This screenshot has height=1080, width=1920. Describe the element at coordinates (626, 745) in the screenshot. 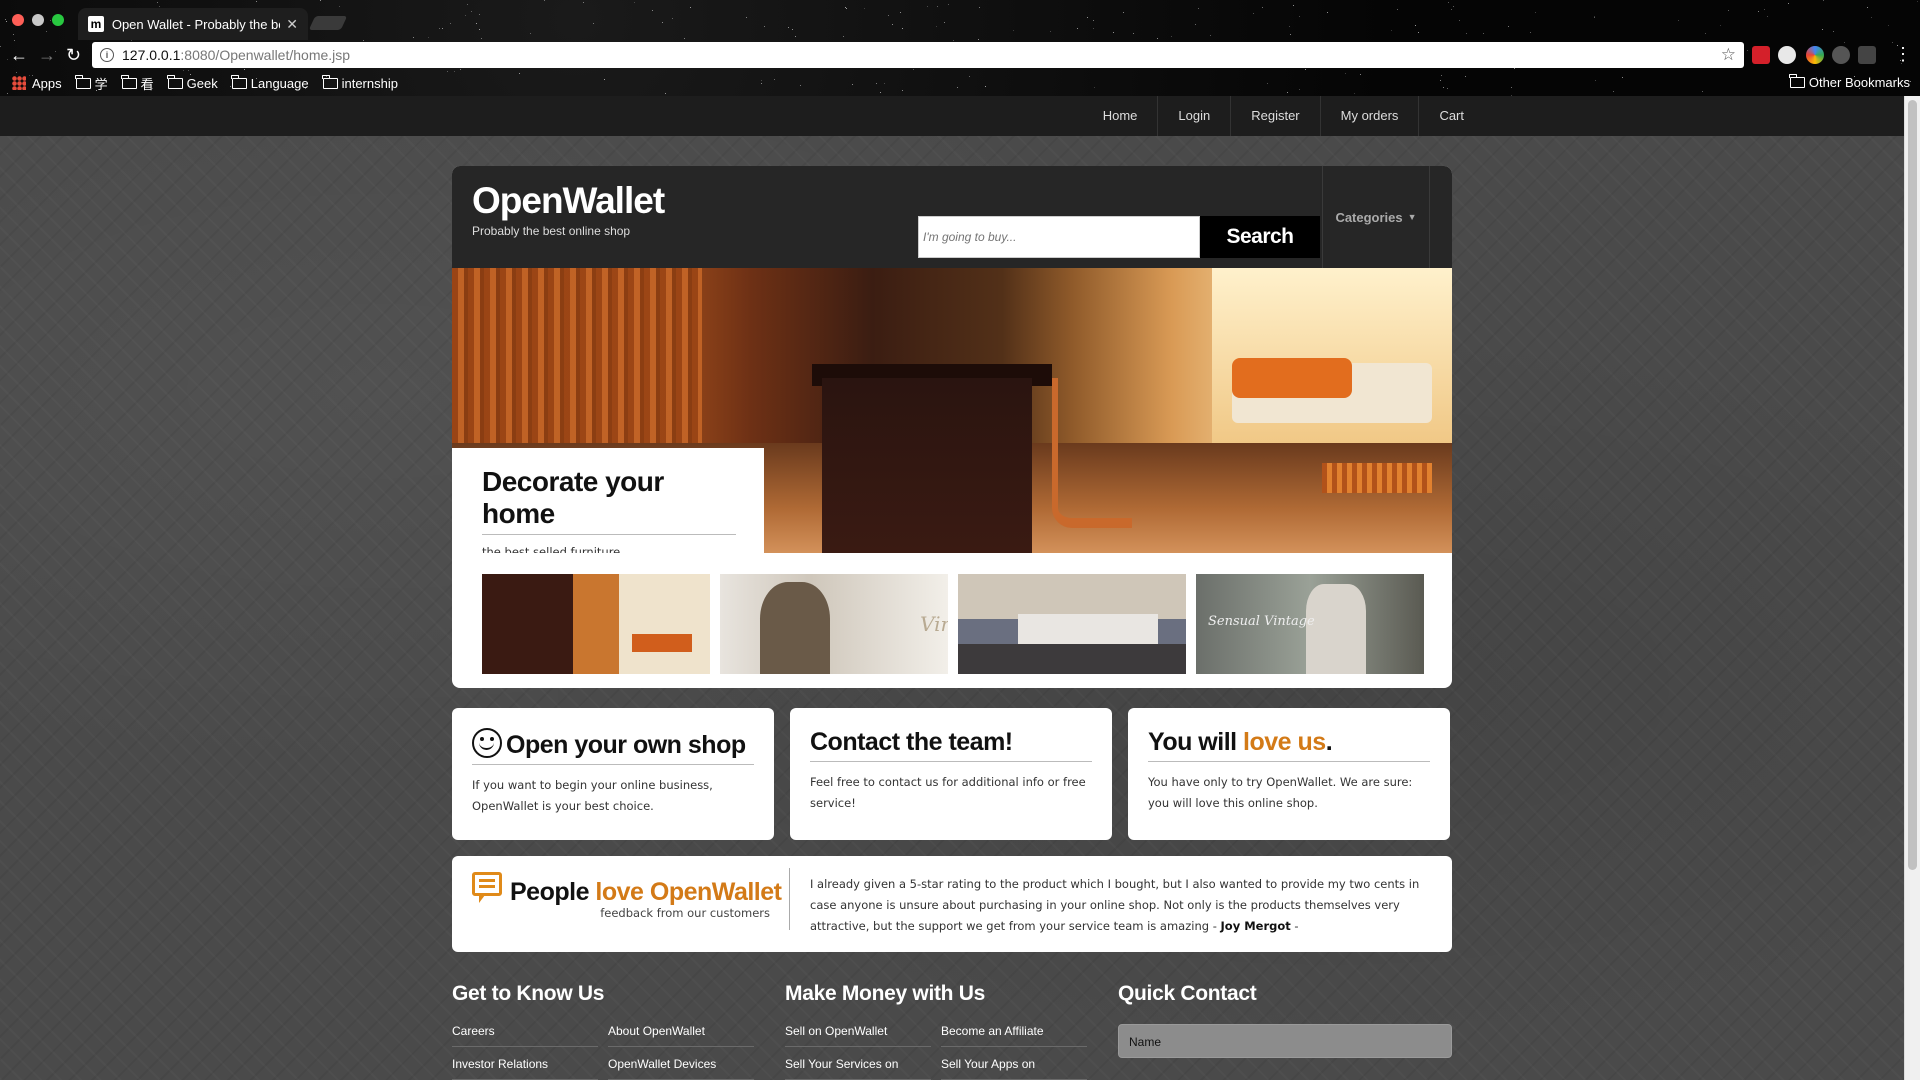

I see `feature-title-text: Open your own shop` at that location.